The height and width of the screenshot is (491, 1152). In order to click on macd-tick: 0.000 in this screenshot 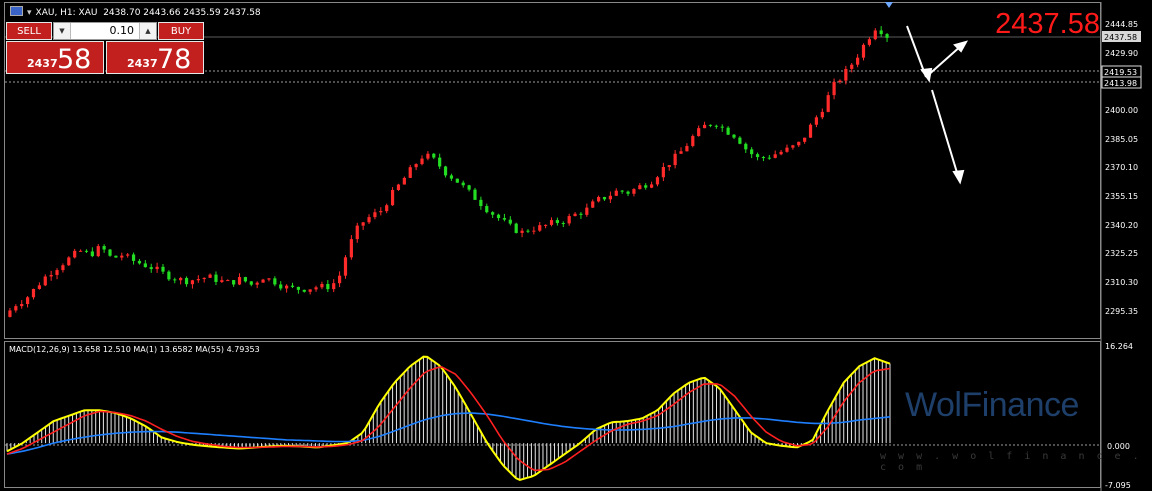, I will do `click(1118, 446)`.